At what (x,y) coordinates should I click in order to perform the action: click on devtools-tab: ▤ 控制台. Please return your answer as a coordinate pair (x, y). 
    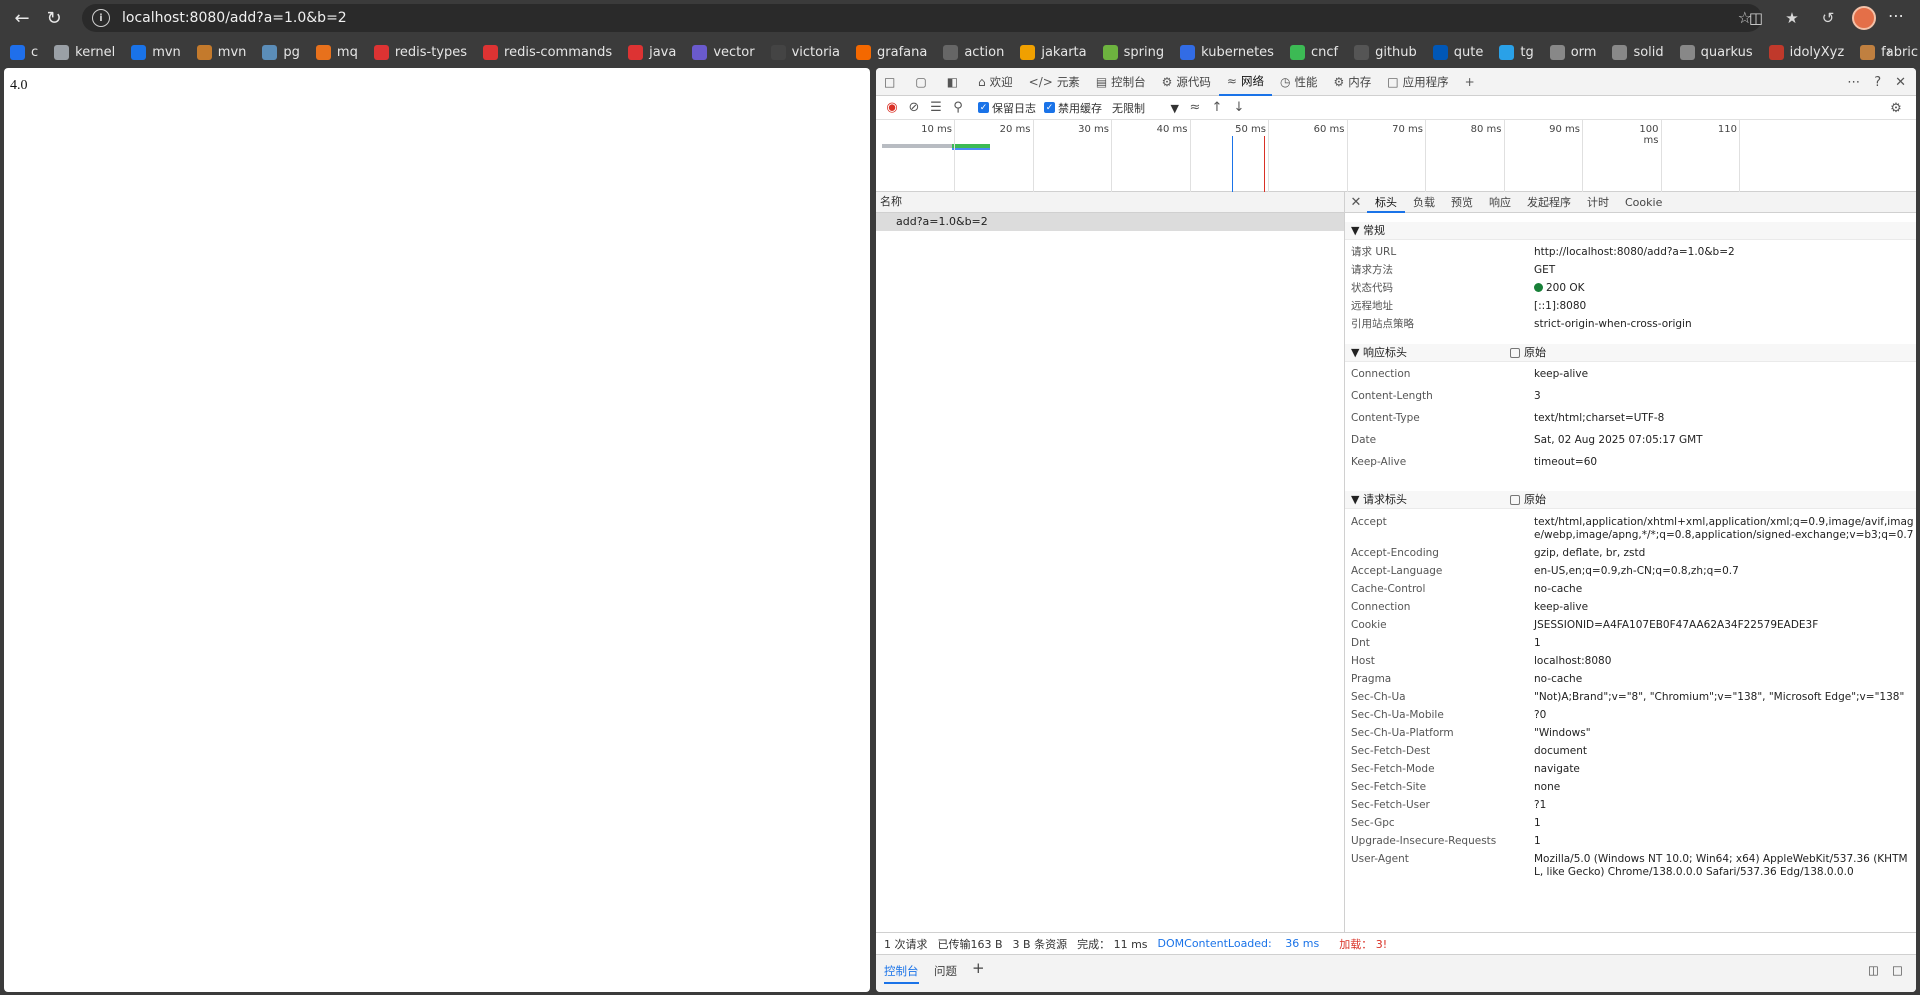
    Looking at the image, I should click on (1121, 82).